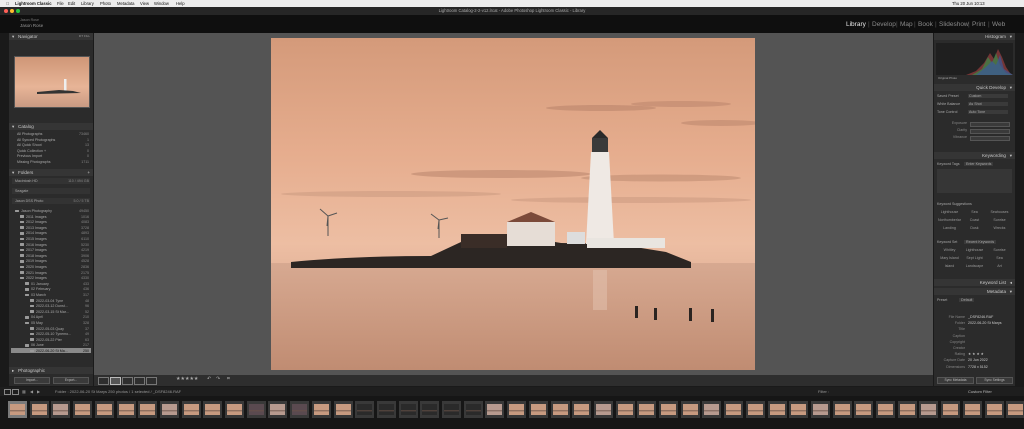 This screenshot has width=1024, height=429. Describe the element at coordinates (906, 24) in the screenshot. I see `module-map: Map` at that location.